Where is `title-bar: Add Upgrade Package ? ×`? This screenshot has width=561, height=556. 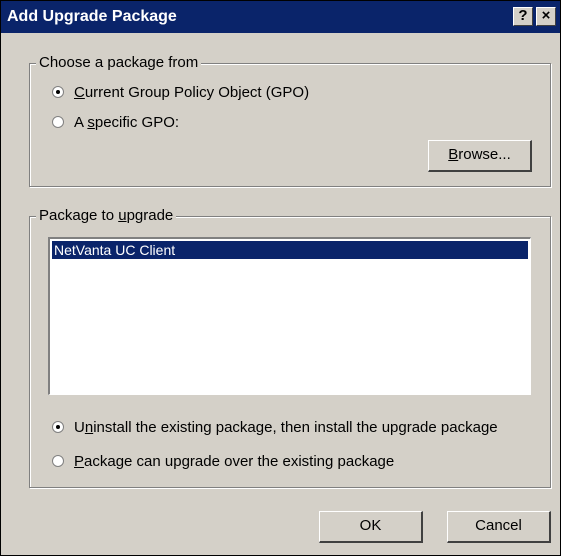 title-bar: Add Upgrade Package ? × is located at coordinates (280, 17).